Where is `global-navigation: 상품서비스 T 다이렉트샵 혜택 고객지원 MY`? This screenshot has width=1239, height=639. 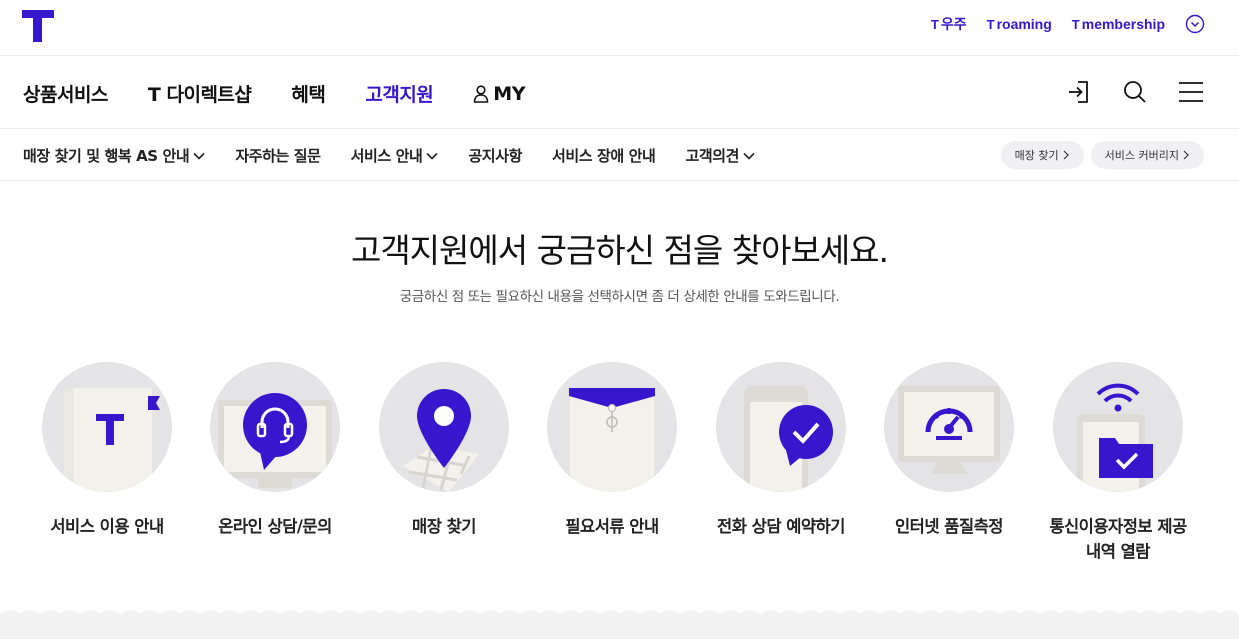 global-navigation: 상품서비스 T 다이렉트샵 혜택 고객지원 MY is located at coordinates (619, 92).